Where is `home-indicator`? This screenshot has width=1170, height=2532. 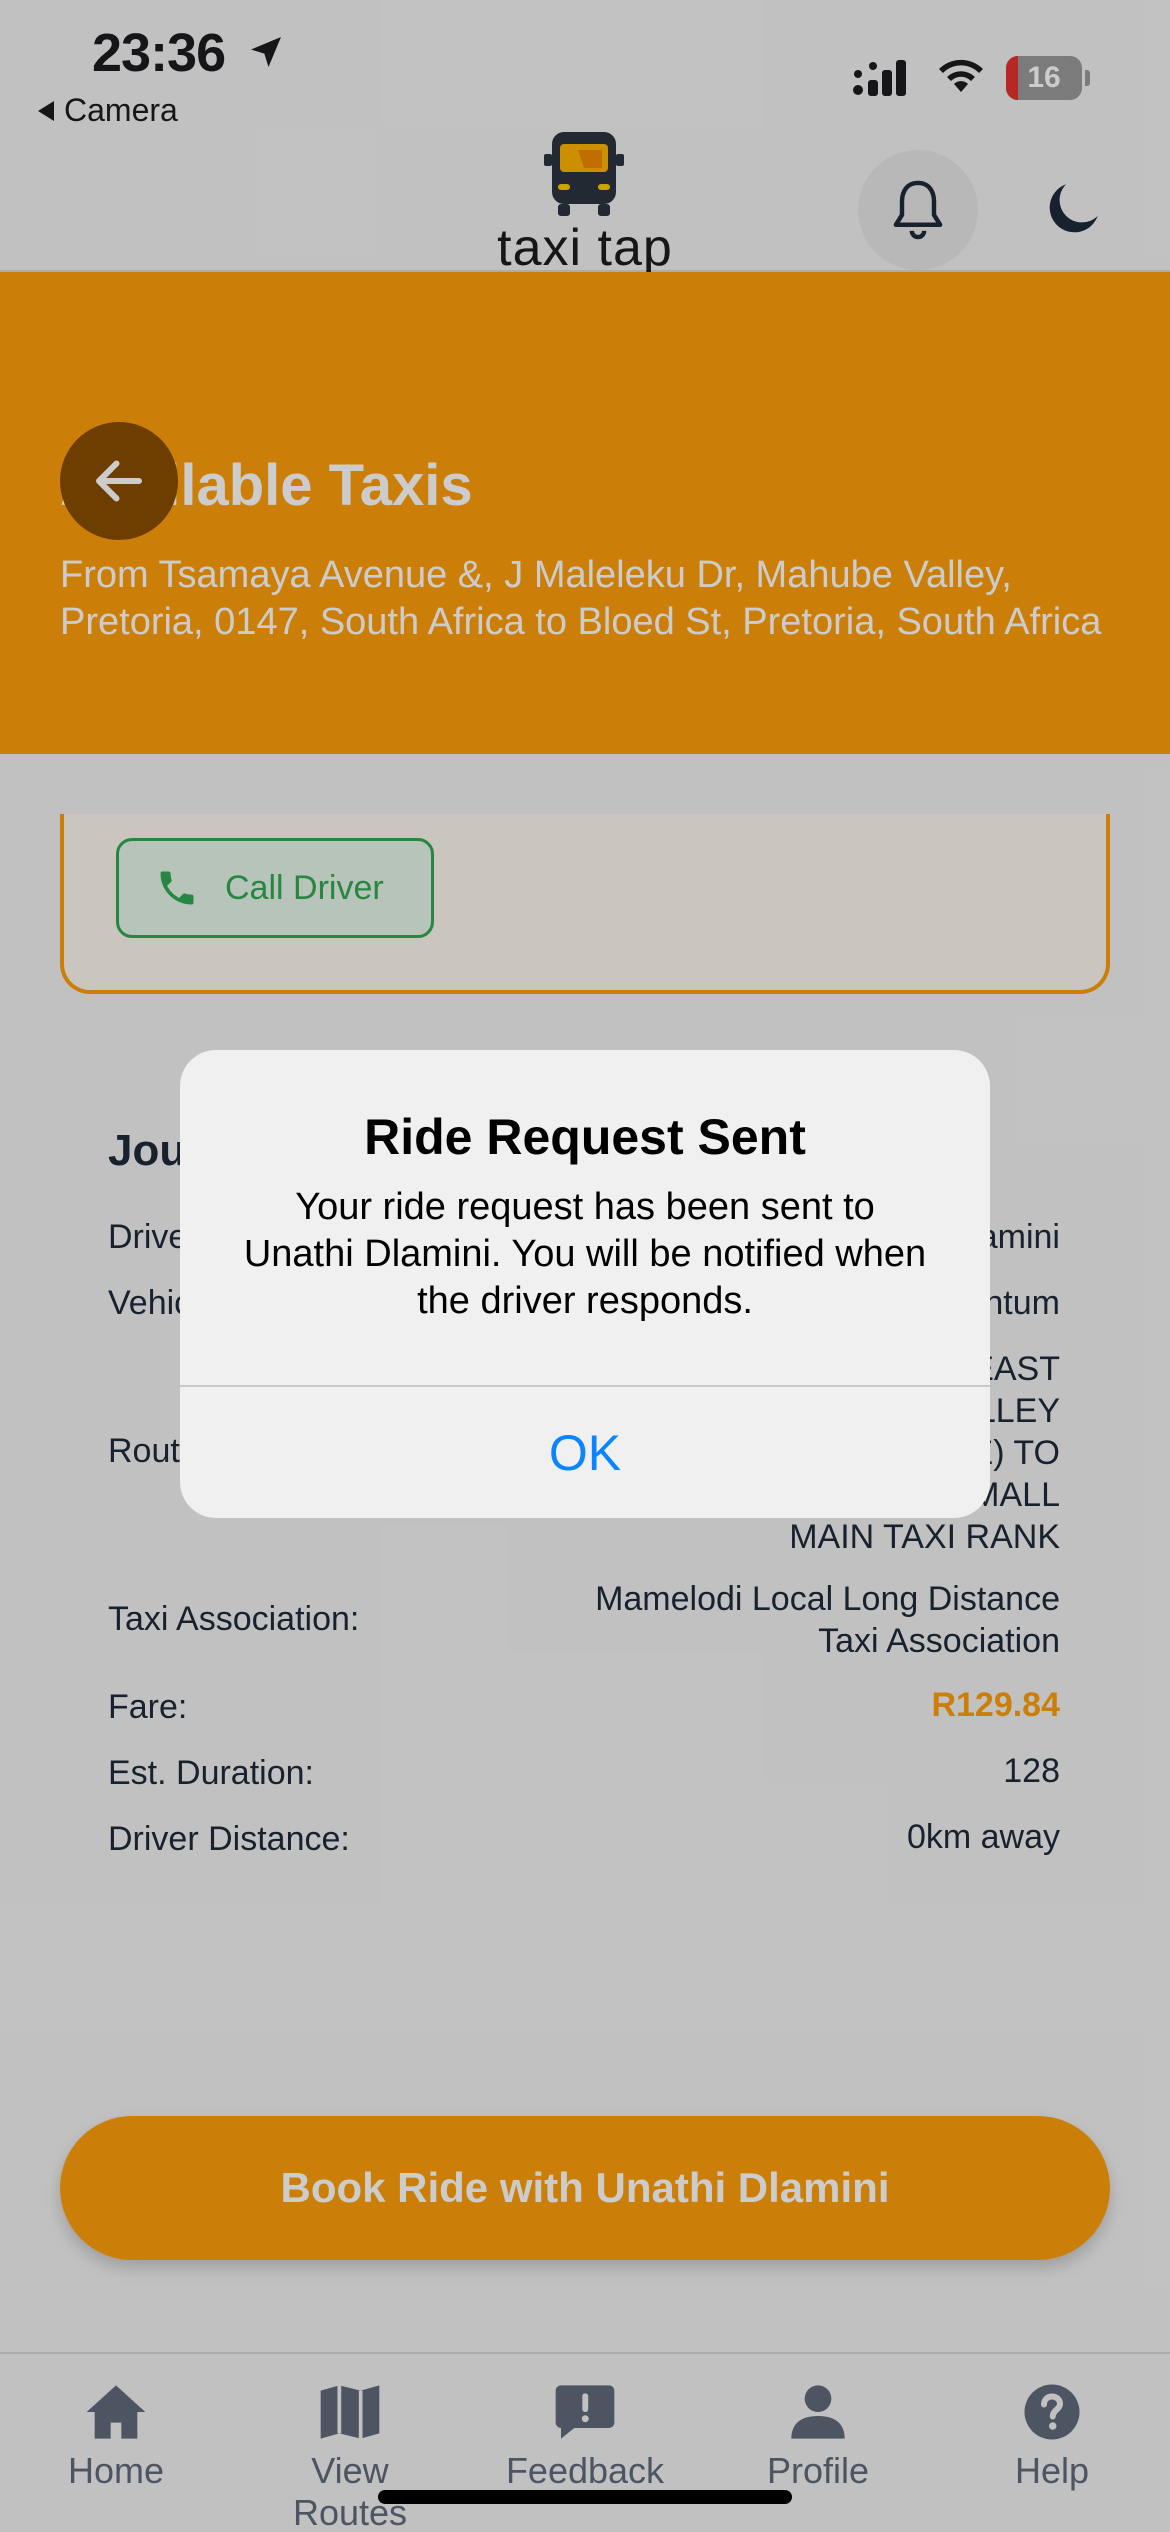 home-indicator is located at coordinates (585, 2497).